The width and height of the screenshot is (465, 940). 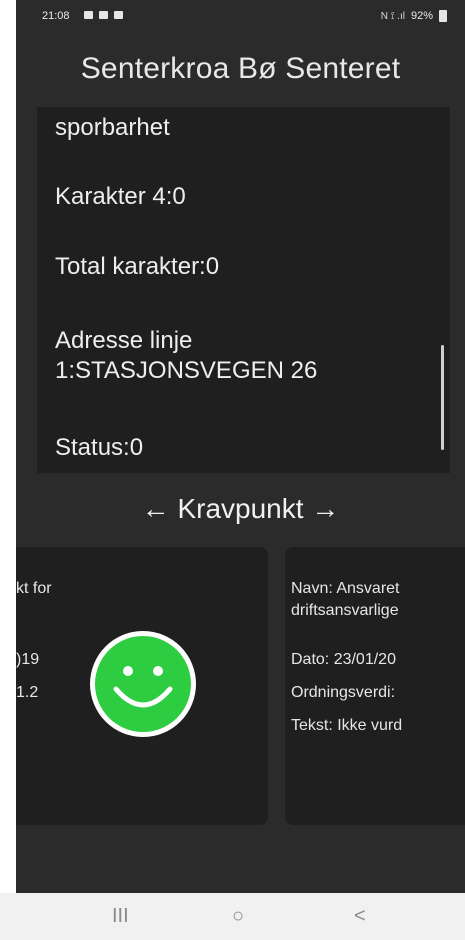 I want to click on message-notification-icon, so click(x=103, y=15).